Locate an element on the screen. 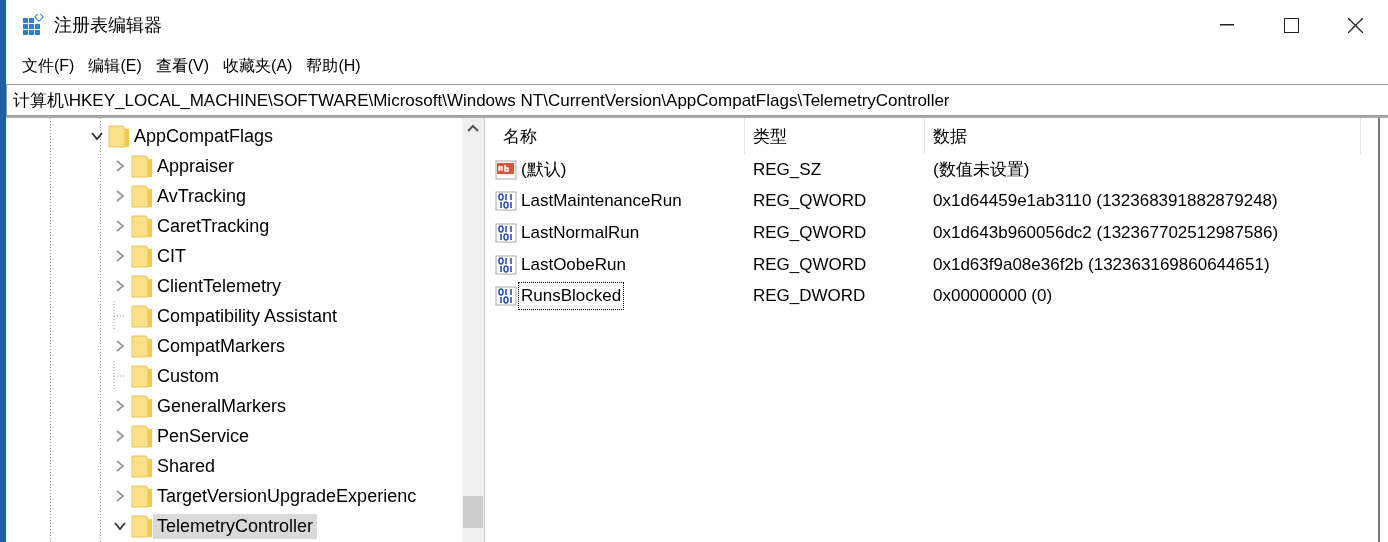  tree-item: CaretTracking is located at coordinates (213, 226).